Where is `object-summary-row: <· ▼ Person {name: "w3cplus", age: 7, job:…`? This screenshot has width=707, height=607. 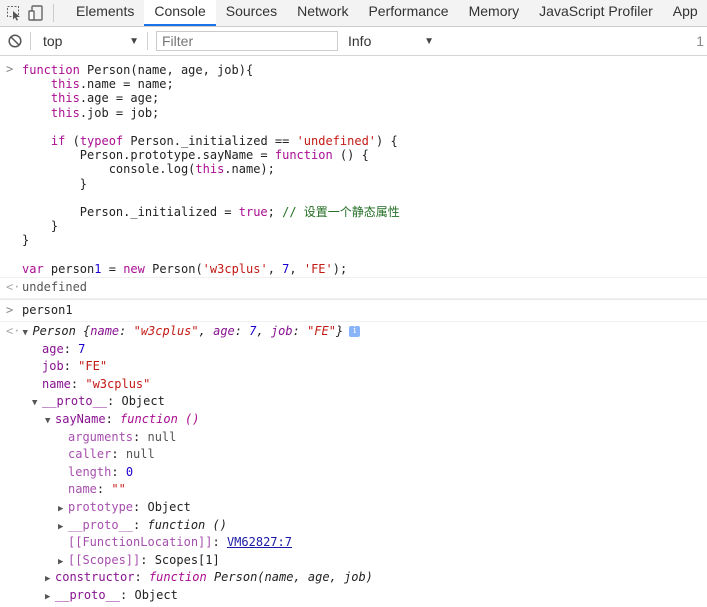 object-summary-row: <· ▼ Person {name: "w3cplus", age: 7, job:… is located at coordinates (356, 332).